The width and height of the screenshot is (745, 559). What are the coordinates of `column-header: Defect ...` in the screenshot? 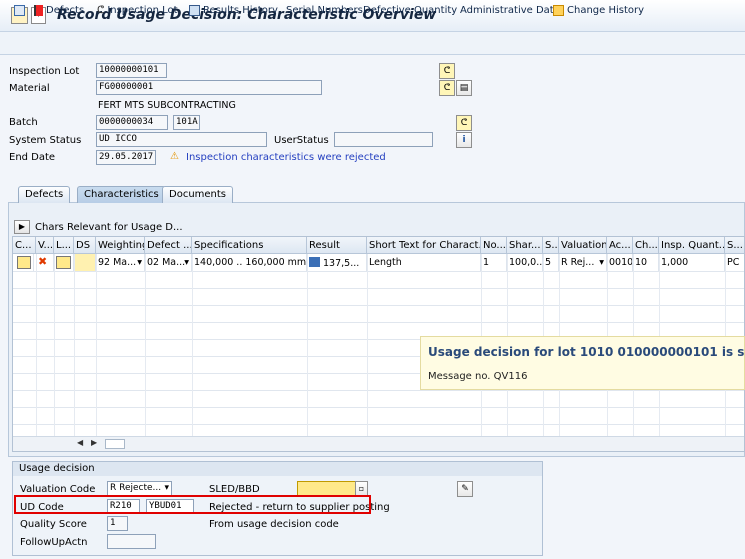 It's located at (168, 245).